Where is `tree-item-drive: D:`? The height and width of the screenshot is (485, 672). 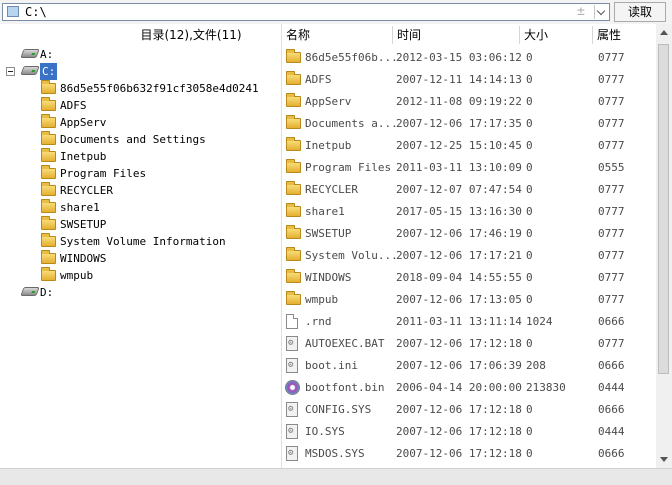 tree-item-drive: D: is located at coordinates (141, 292).